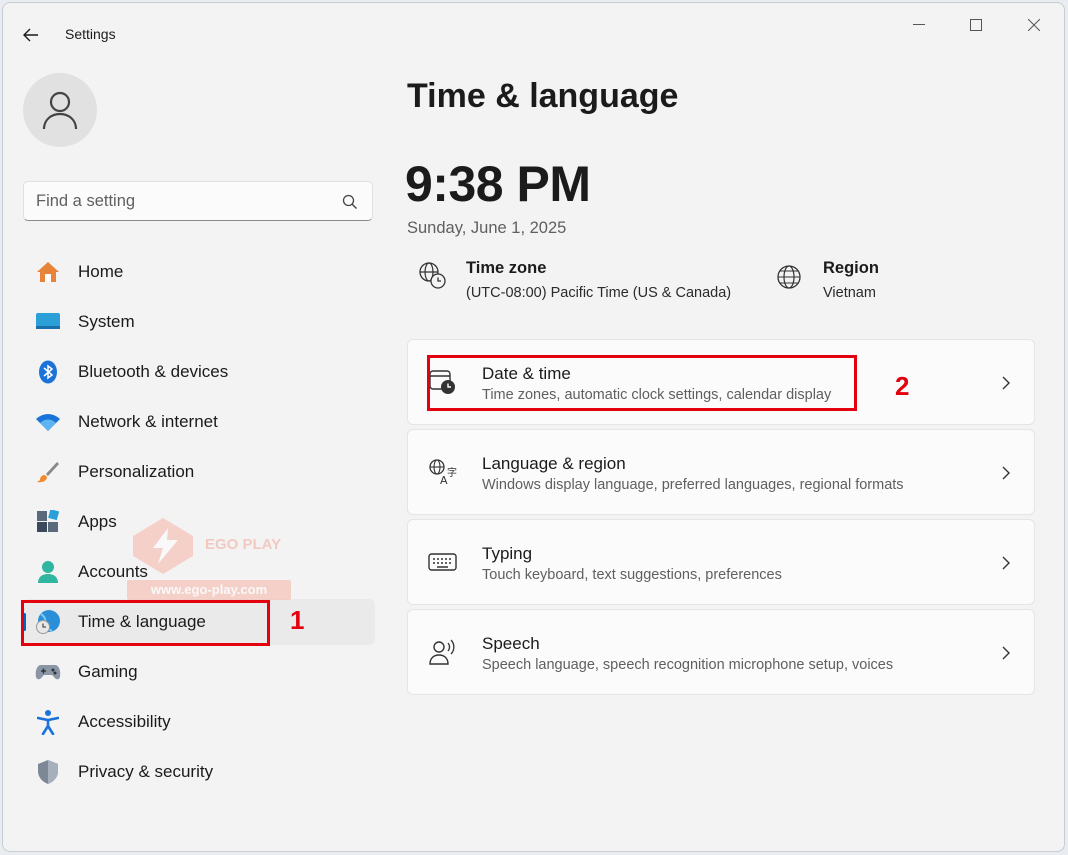  Describe the element at coordinates (163, 546) in the screenshot. I see `watermark-logo-icon` at that location.